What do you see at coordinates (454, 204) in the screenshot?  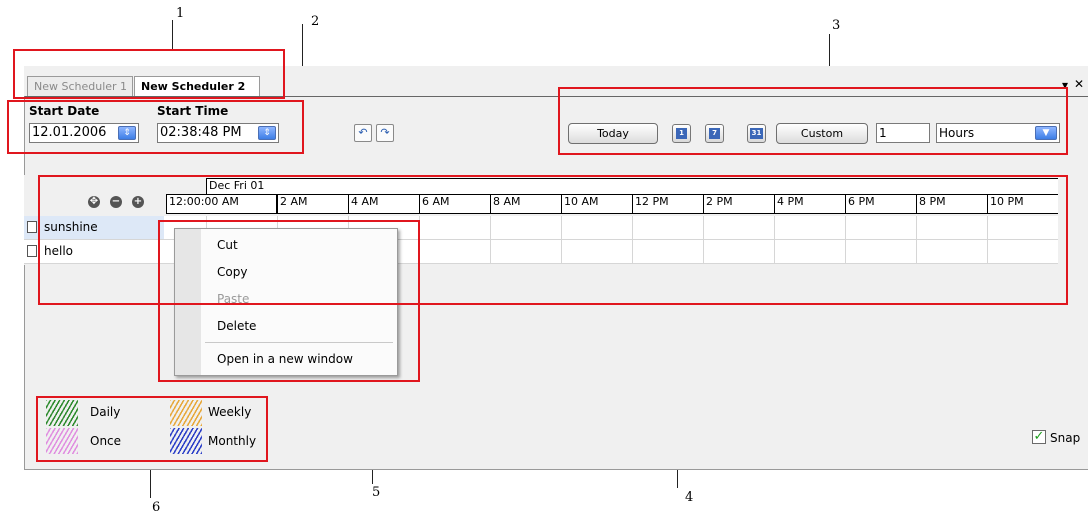 I see `timeline-hour-header: 6 AM` at bounding box center [454, 204].